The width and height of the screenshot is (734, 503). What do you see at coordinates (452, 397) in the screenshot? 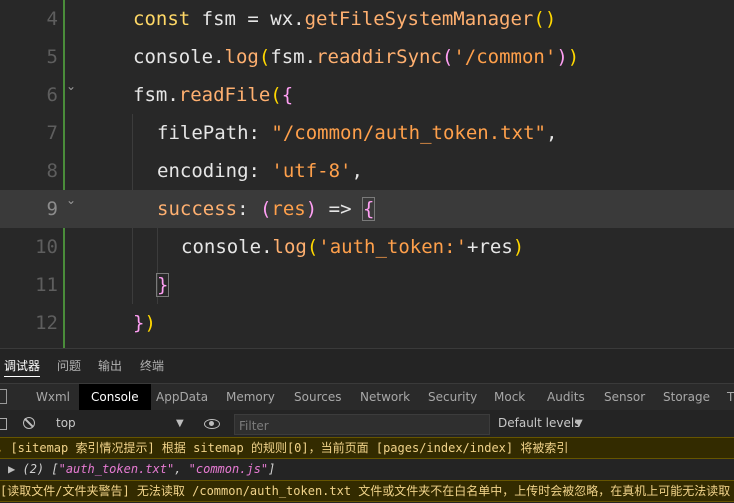
I see `tab-security: Security` at bounding box center [452, 397].